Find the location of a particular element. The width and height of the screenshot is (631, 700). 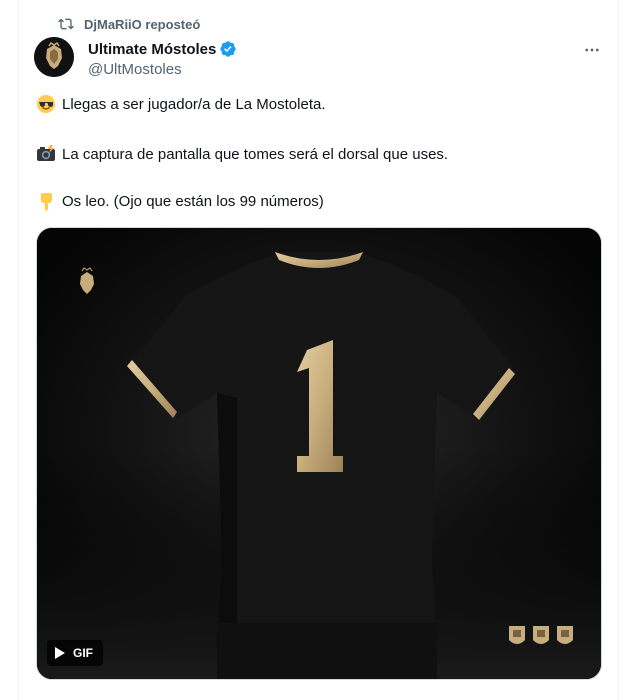

more-options-button is located at coordinates (592, 50).